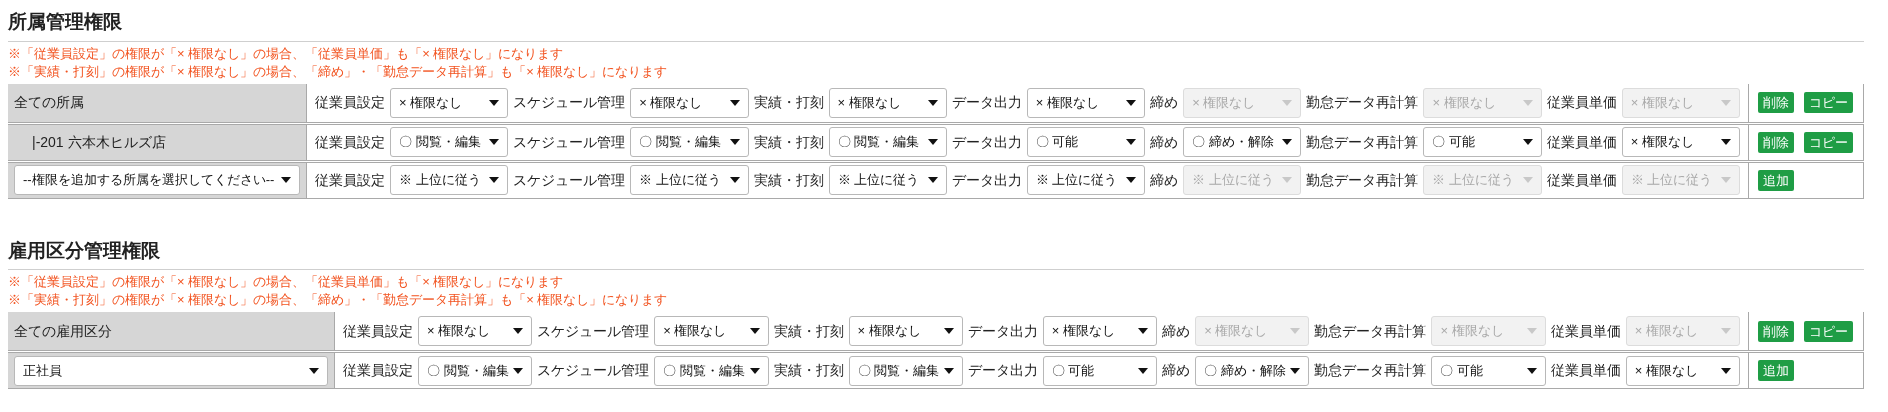  What do you see at coordinates (171, 370) in the screenshot?
I see `dropdown: 正社員` at bounding box center [171, 370].